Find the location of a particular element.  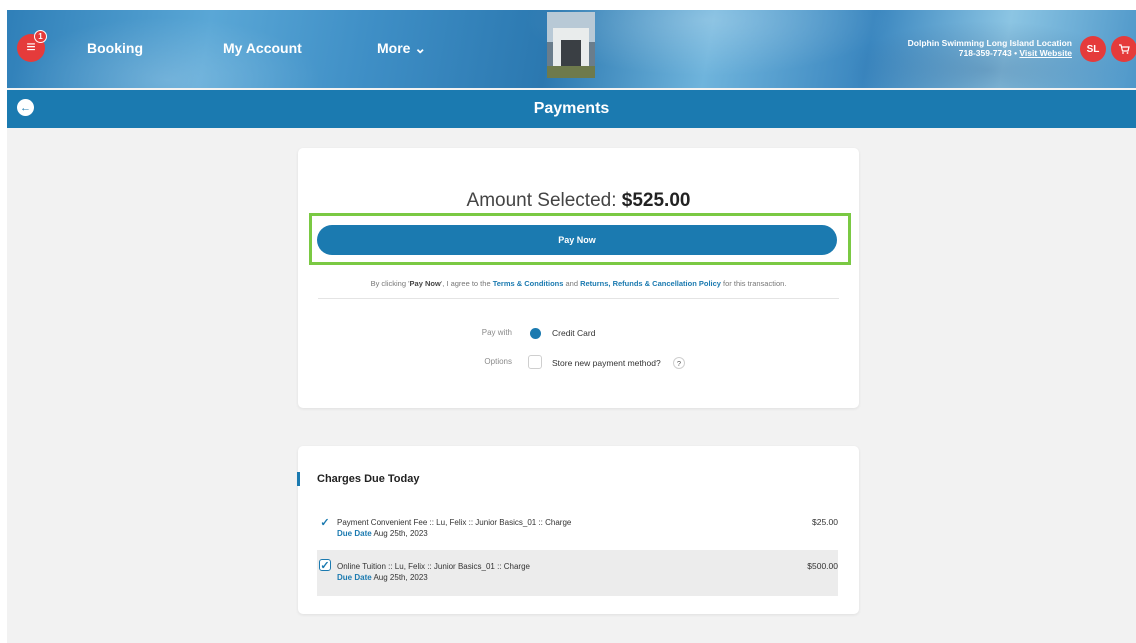

visit-website-link: Visit Website is located at coordinates (1045, 53).